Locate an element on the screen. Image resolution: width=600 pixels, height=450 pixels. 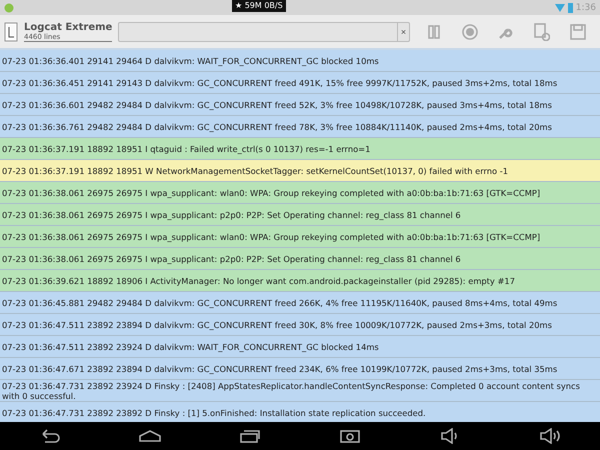
document-icon is located at coordinates (11, 32).